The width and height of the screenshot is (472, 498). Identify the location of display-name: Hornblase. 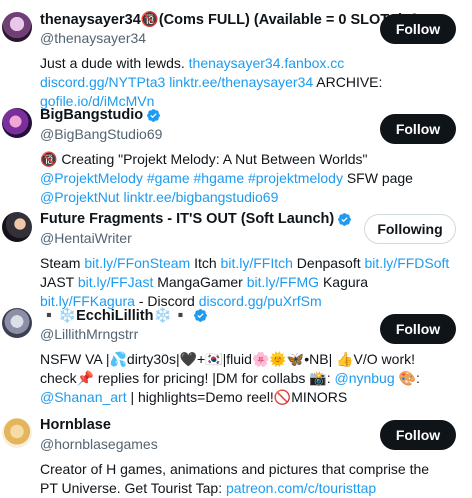
(75, 425).